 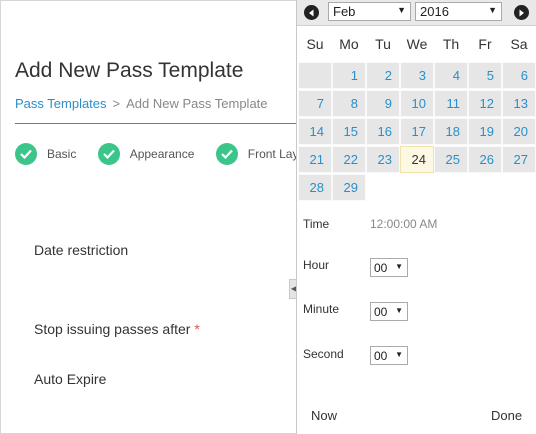 I want to click on now-button: Now, so click(x=324, y=415).